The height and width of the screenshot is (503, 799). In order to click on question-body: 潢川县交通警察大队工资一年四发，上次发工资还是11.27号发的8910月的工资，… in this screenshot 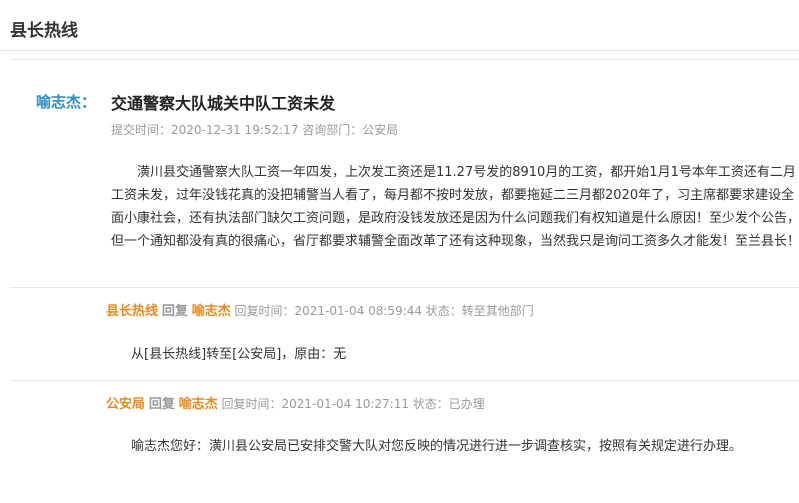, I will do `click(455, 207)`.